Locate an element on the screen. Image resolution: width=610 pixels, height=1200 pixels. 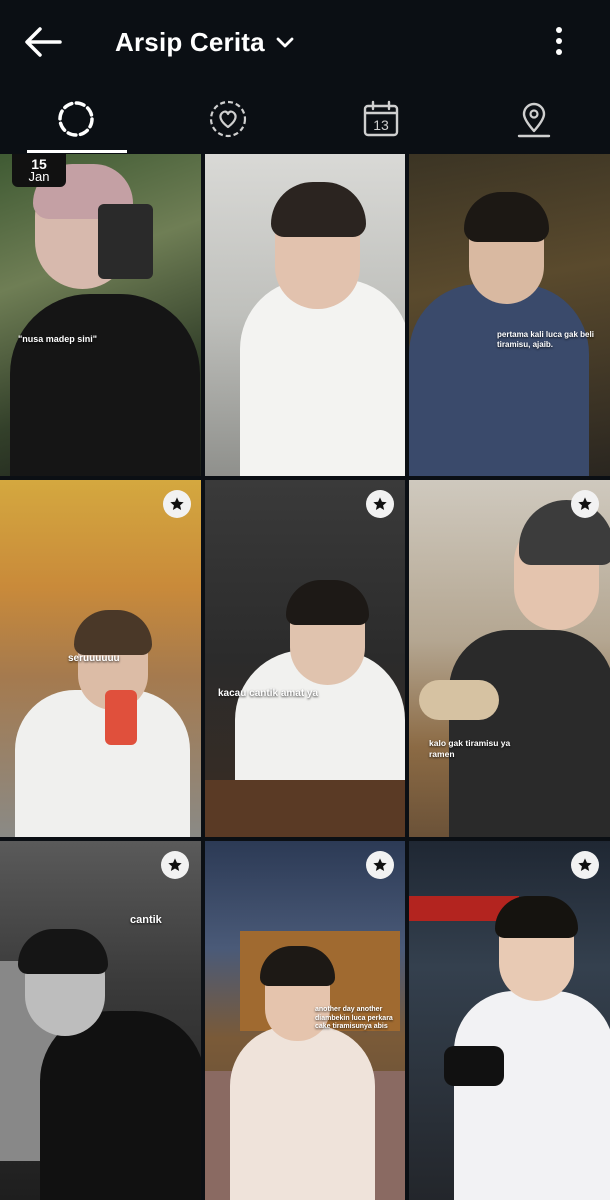
arrow-left-icon is located at coordinates (43, 42).